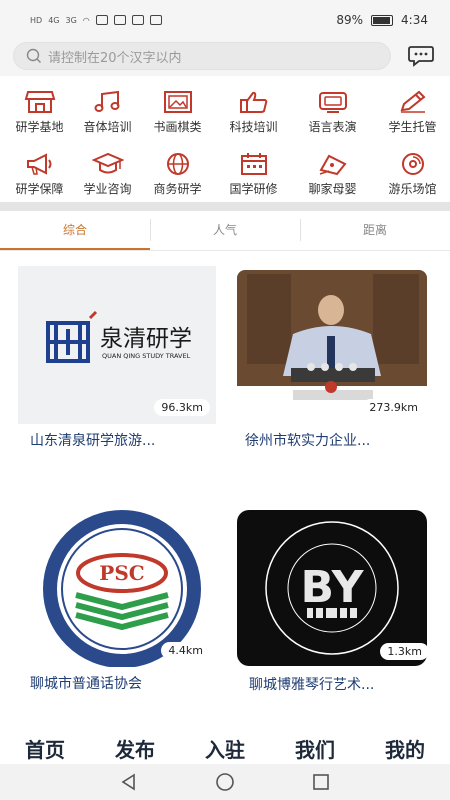  What do you see at coordinates (146, 339) in the screenshot?
I see `svg-text: 泉清研学` at bounding box center [146, 339].